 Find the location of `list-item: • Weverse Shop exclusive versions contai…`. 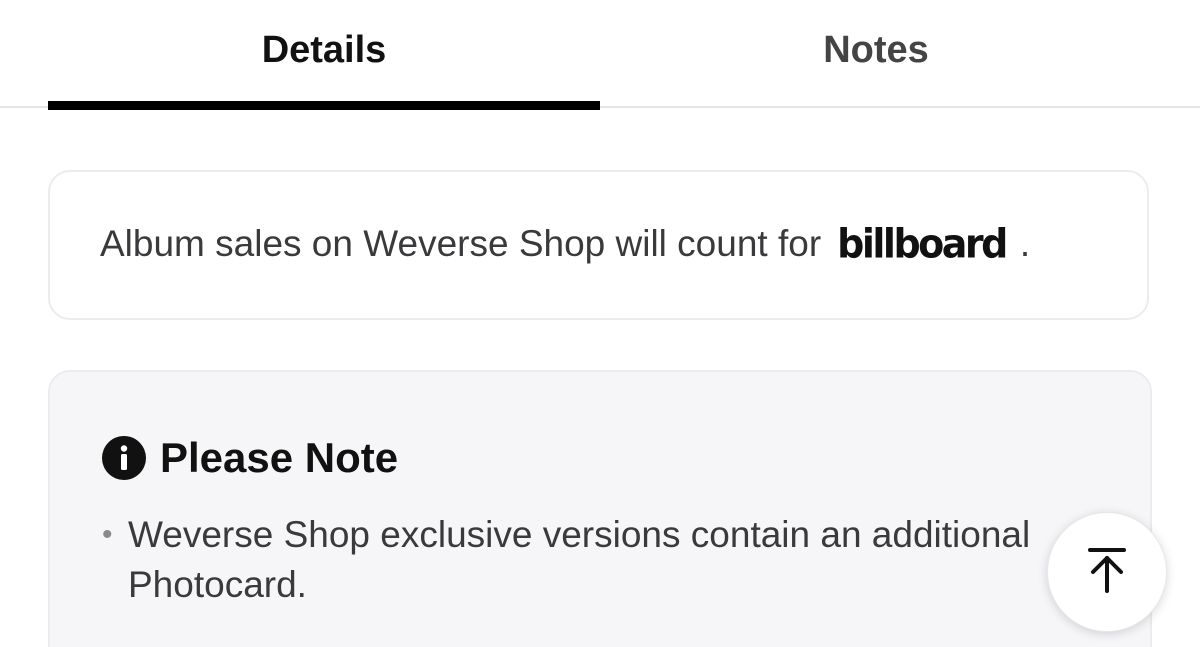

list-item: • Weverse Shop exclusive versions contai… is located at coordinates (607, 560).